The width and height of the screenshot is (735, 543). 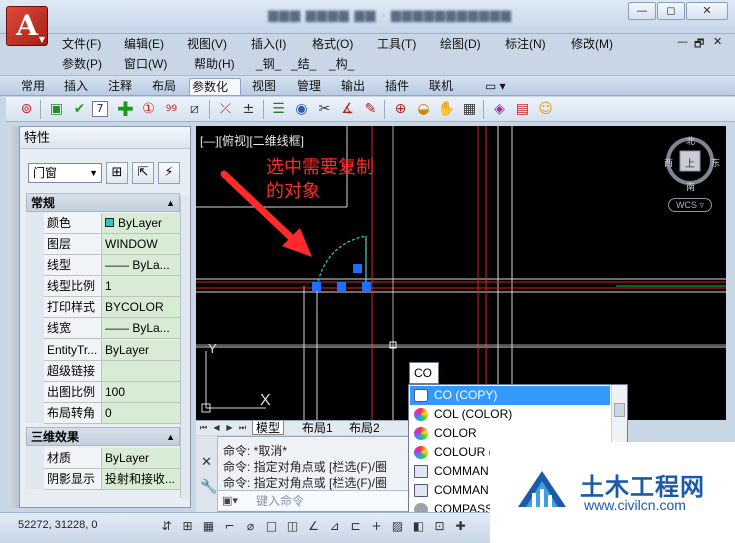 What do you see at coordinates (495, 86) in the screenshot?
I see `ribbon-options-button: ▭ ▾` at bounding box center [495, 86].